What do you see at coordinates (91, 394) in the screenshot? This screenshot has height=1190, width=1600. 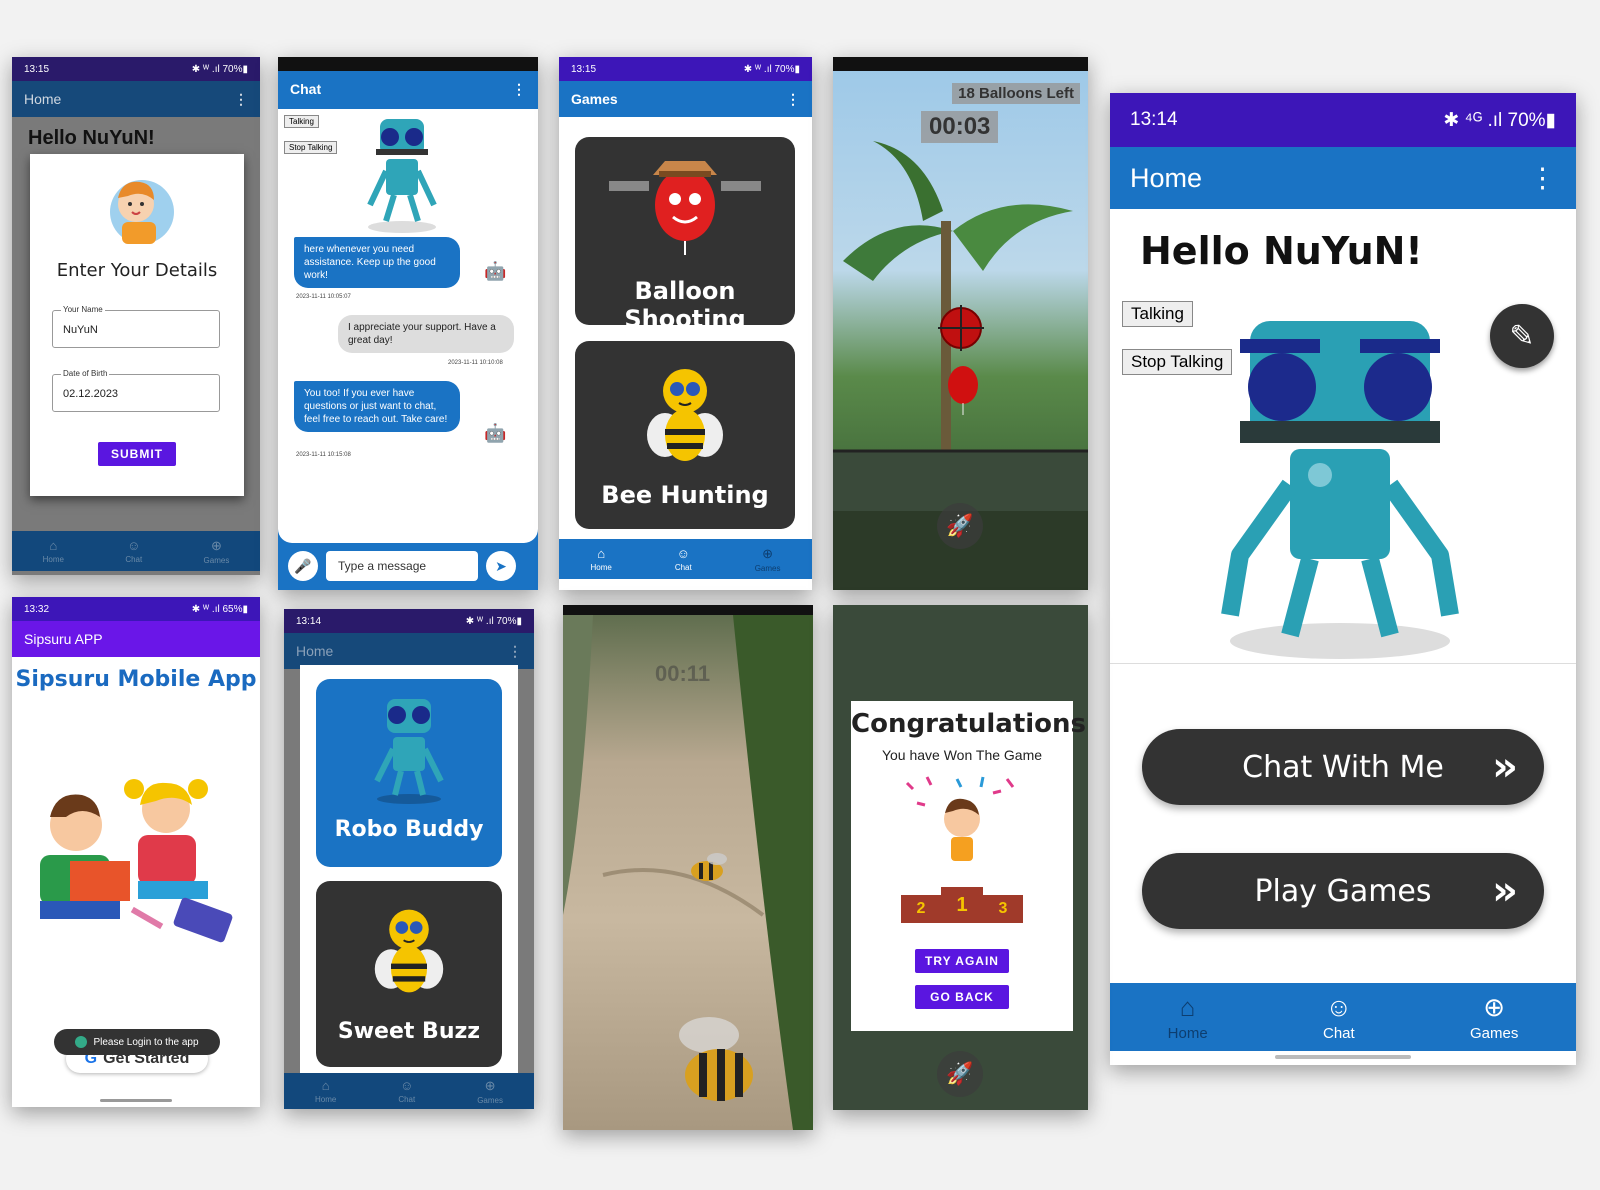 I see `dob-field-value: 02.12.2023` at bounding box center [91, 394].